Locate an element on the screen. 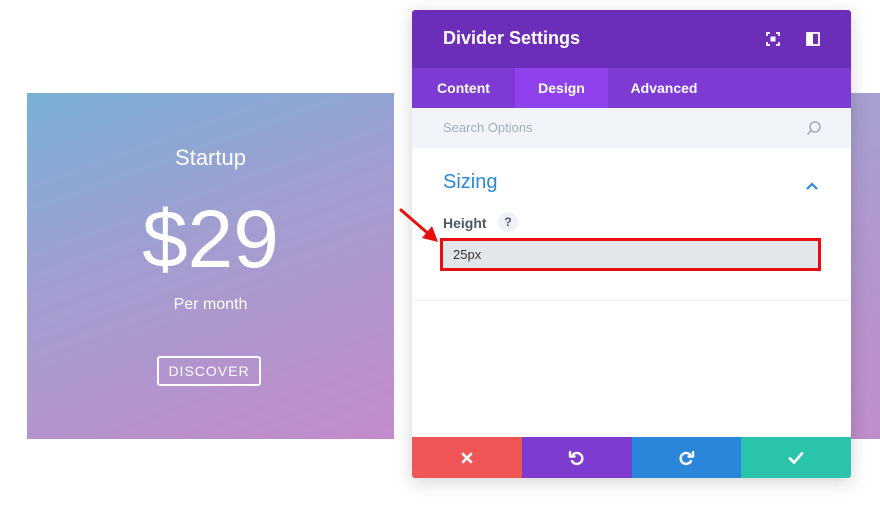  help-icon: ? is located at coordinates (508, 222).